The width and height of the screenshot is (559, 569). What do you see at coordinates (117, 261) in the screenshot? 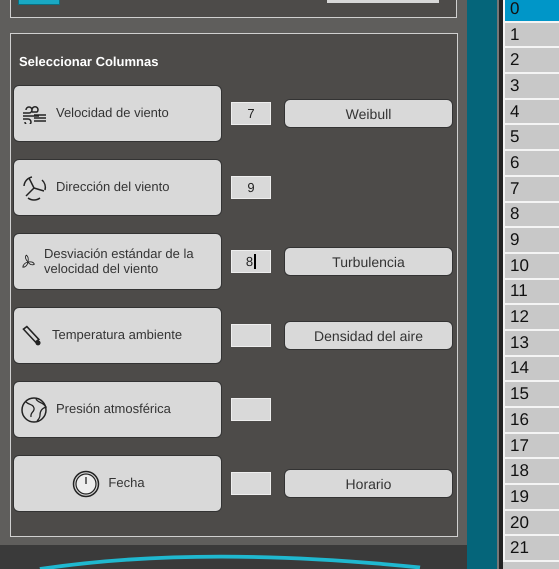
I see `column-button: Desviación estándar de la velocidad del viento` at bounding box center [117, 261].